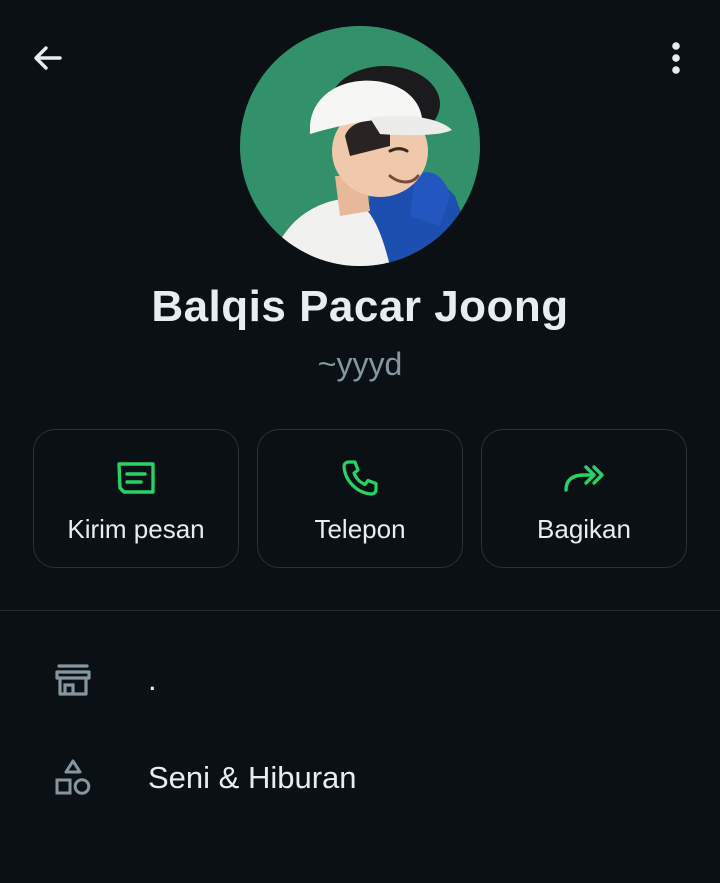 The width and height of the screenshot is (720, 883). I want to click on share-forward-icon, so click(584, 478).